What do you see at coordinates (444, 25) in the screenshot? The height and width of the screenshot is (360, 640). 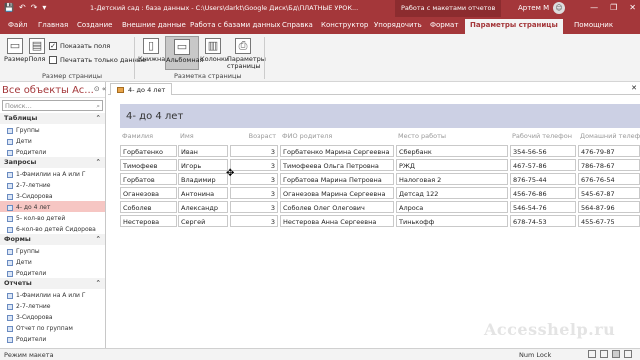 I see `tab-format: Формат` at bounding box center [444, 25].